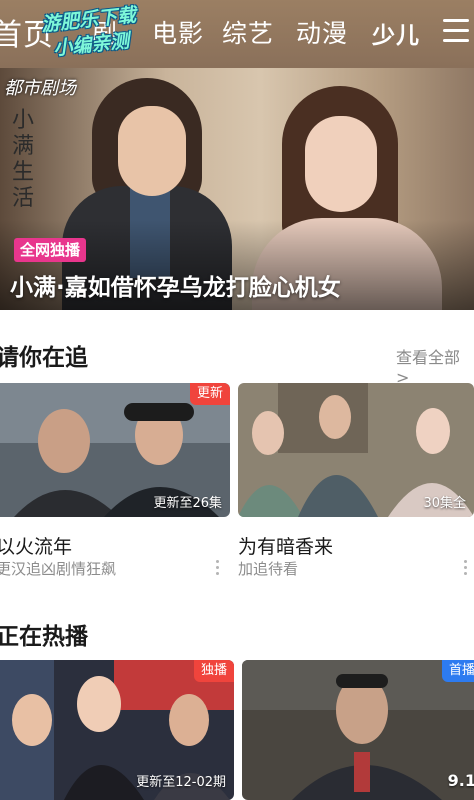  What do you see at coordinates (435, 365) in the screenshot?
I see `see-all-link: 查看全部 >` at bounding box center [435, 365].